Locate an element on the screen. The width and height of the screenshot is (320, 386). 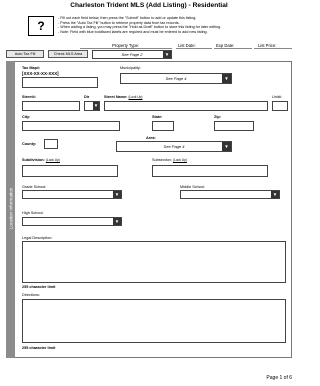
zip-label: Zip: is located at coordinates (217, 117).